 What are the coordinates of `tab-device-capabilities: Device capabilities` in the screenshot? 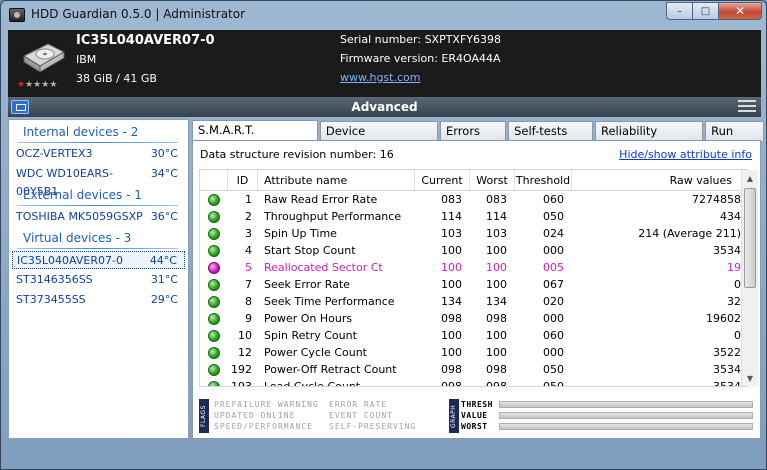 It's located at (379, 139).